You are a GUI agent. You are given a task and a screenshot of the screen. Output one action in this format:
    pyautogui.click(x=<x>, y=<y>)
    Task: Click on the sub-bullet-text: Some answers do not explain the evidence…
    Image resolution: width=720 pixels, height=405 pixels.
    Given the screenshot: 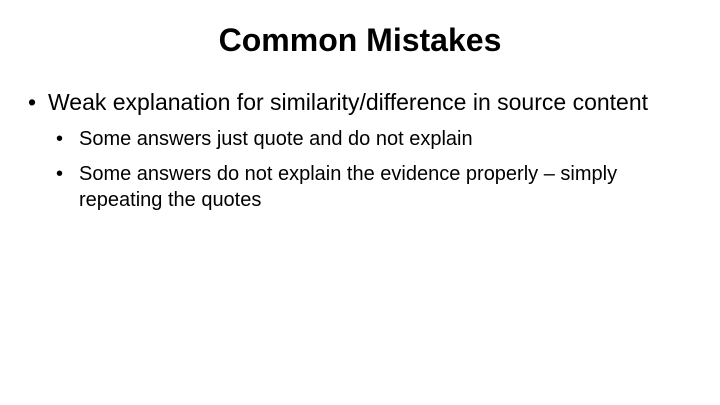 What is the action you would take?
    pyautogui.click(x=348, y=187)
    